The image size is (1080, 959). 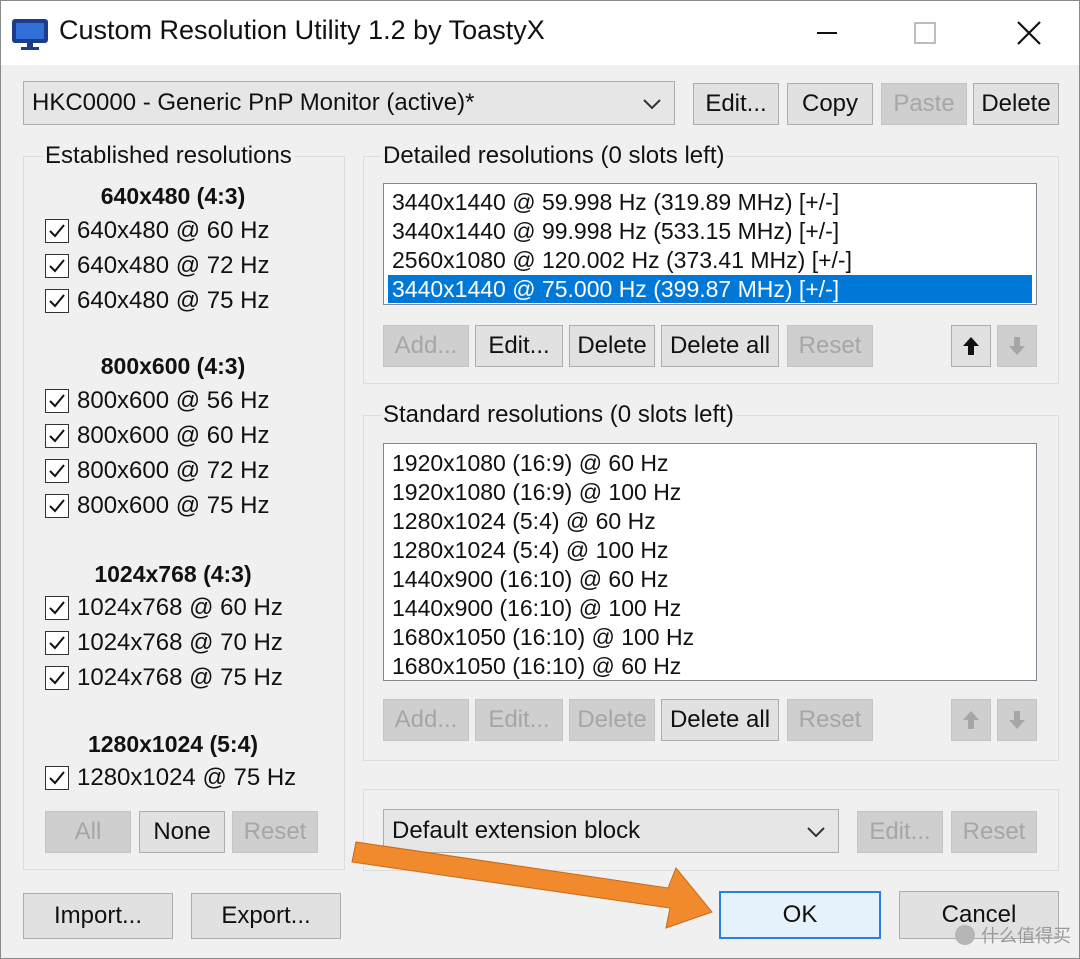 I want to click on established-checkbox: 1280x1024 @ 75 Hz, so click(x=170, y=778).